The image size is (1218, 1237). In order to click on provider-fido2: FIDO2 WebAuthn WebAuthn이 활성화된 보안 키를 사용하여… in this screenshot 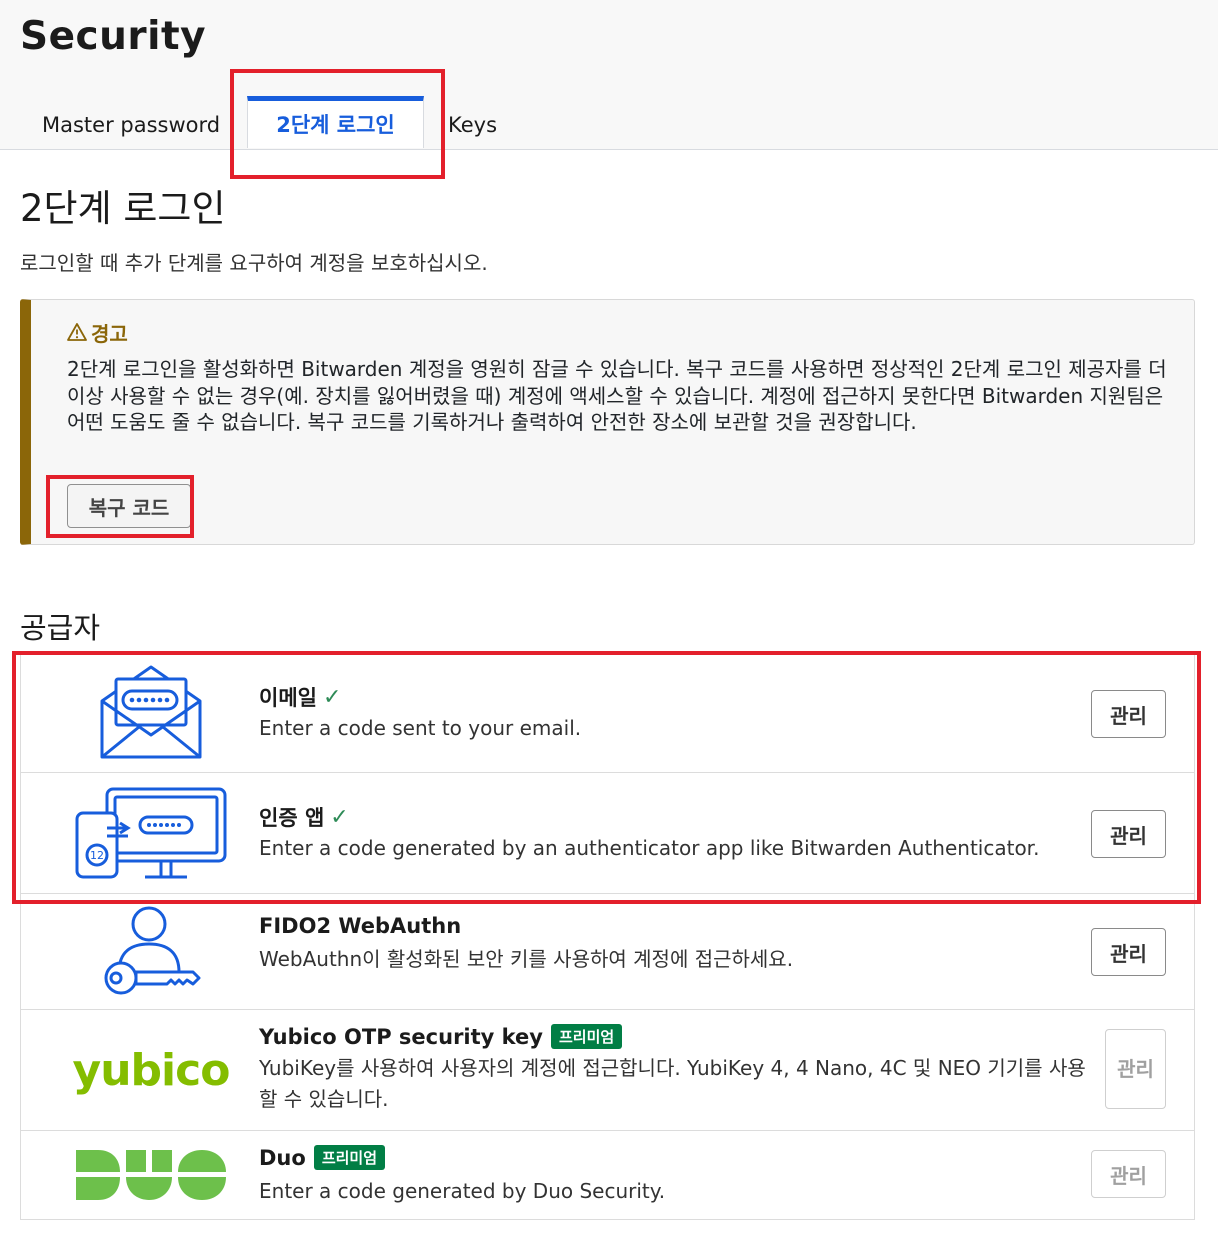, I will do `click(607, 951)`.